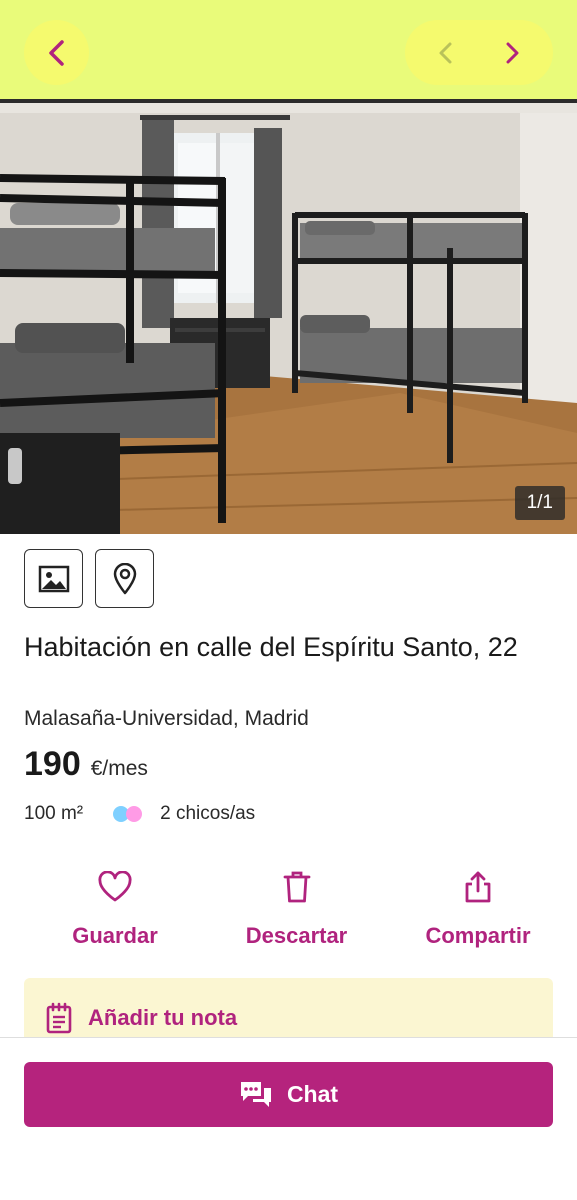  I want to click on top-bar, so click(288, 51).